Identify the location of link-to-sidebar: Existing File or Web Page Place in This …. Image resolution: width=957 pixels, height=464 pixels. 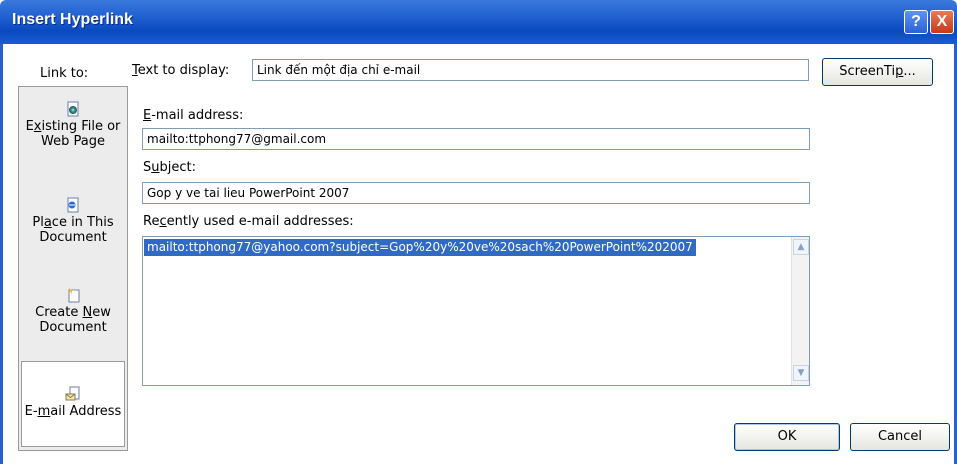
(73, 268).